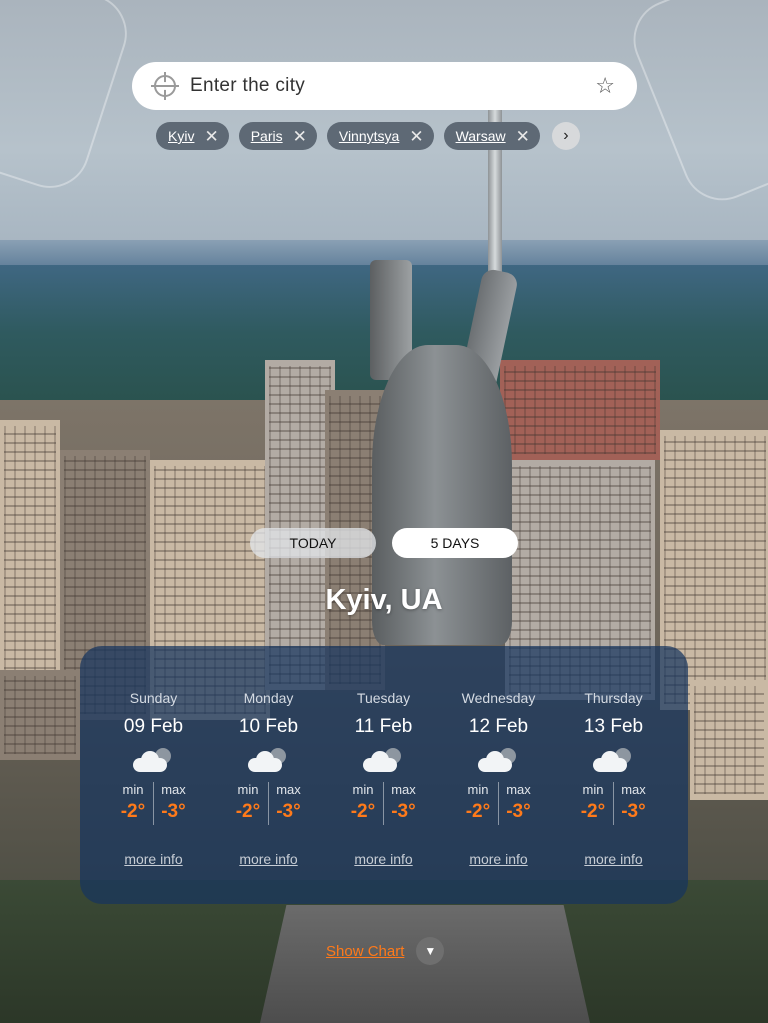 This screenshot has width=768, height=1023. What do you see at coordinates (384, 543) in the screenshot?
I see `view-toggle: TODAY 5 DAYS` at bounding box center [384, 543].